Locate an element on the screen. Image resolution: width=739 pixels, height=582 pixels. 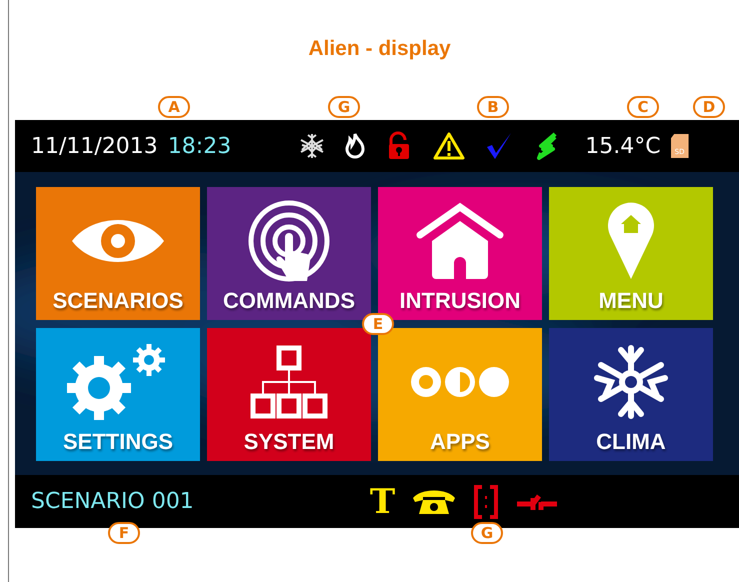
menu-tile: CLIMA is located at coordinates (631, 394).